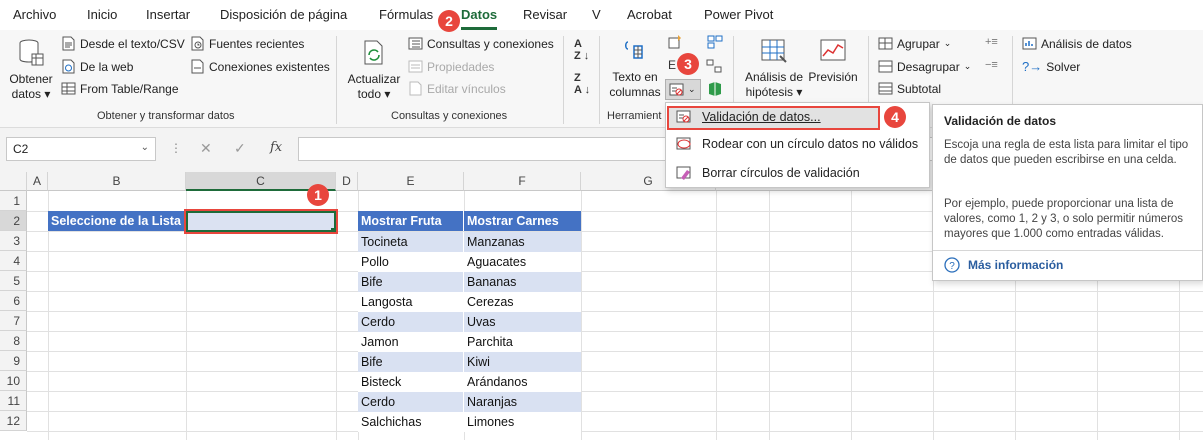 The height and width of the screenshot is (440, 1203). I want to click on highlight-box, so click(261, 221).